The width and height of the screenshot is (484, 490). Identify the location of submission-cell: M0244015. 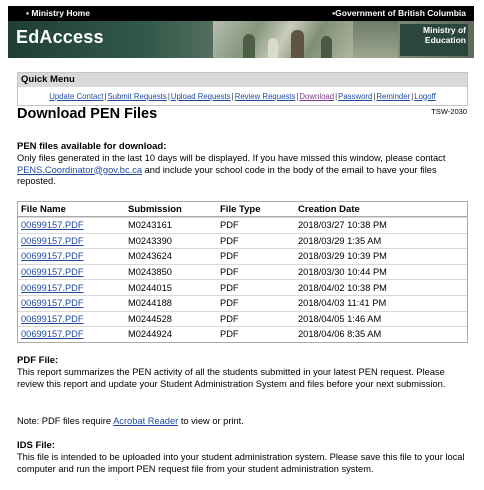
(150, 287).